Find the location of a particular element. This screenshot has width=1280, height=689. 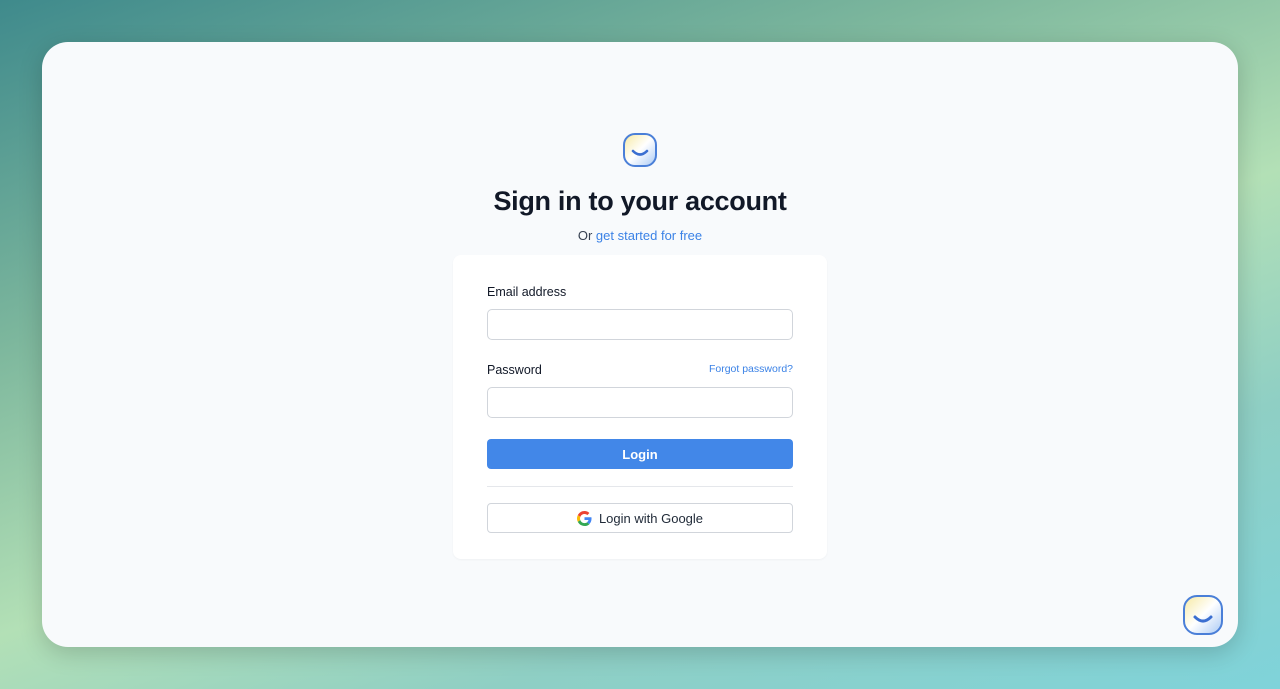

get-started-link: get started for free is located at coordinates (649, 235).